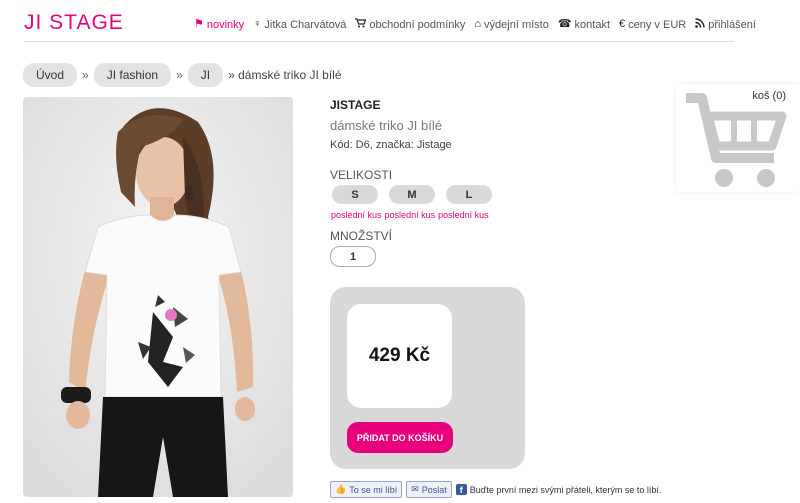 The image size is (800, 503). I want to click on facebook-icon: f, so click(461, 489).